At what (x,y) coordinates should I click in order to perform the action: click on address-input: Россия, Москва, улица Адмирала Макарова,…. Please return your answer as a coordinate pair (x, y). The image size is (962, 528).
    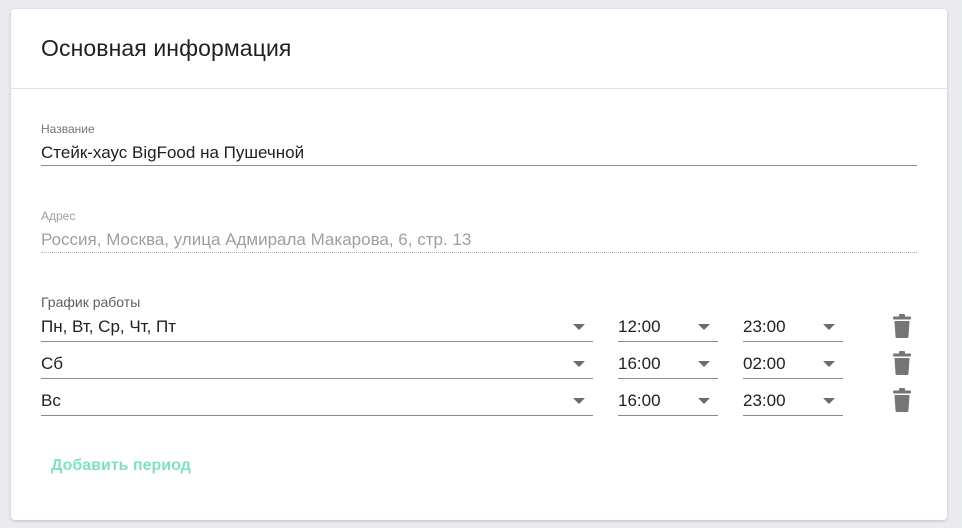
    Looking at the image, I should click on (479, 238).